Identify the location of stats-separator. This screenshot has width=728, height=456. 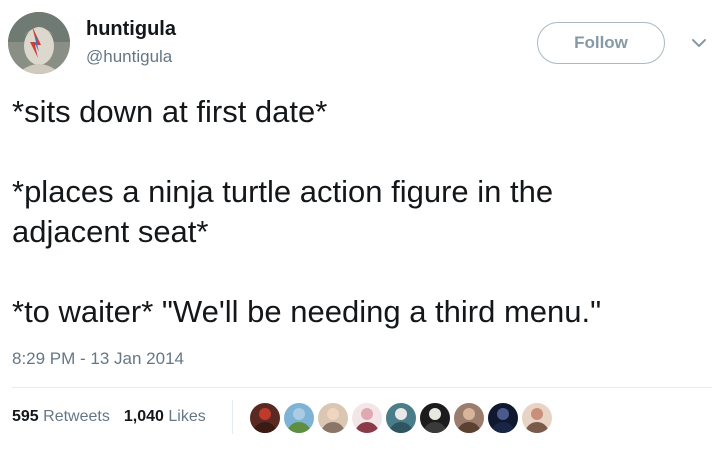
(232, 417).